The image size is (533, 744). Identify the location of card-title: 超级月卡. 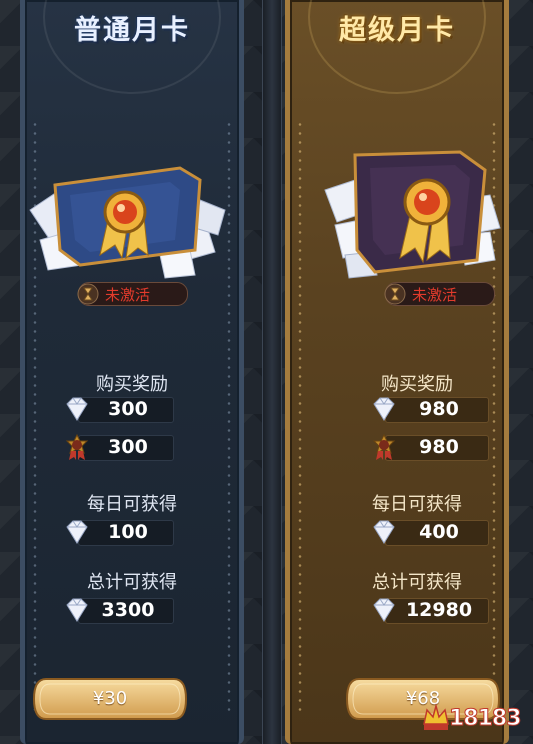
(397, 30).